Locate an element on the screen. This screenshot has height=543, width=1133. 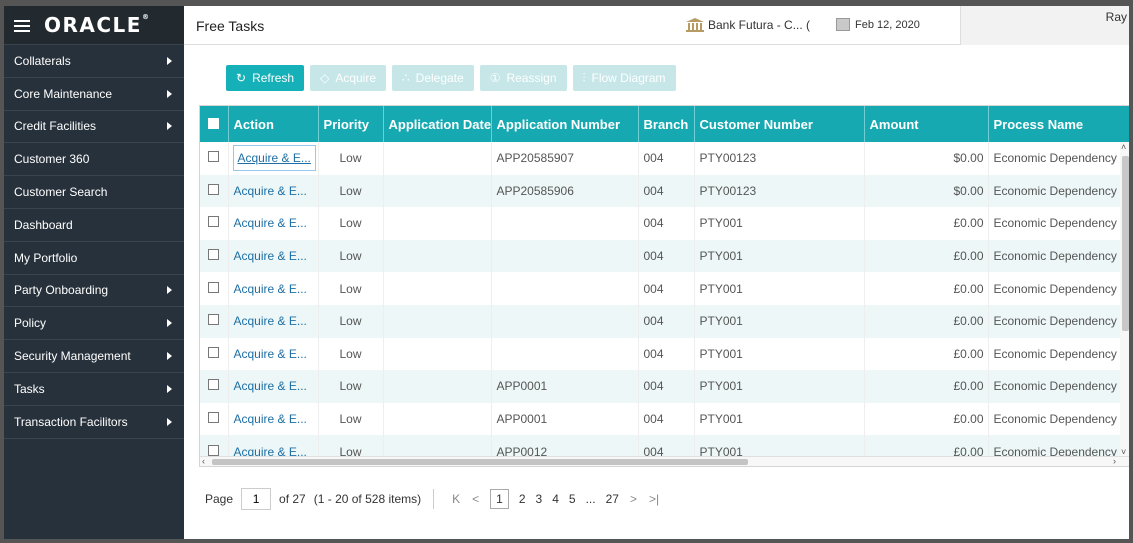
horizontal-scroll-thumb is located at coordinates (480, 462).